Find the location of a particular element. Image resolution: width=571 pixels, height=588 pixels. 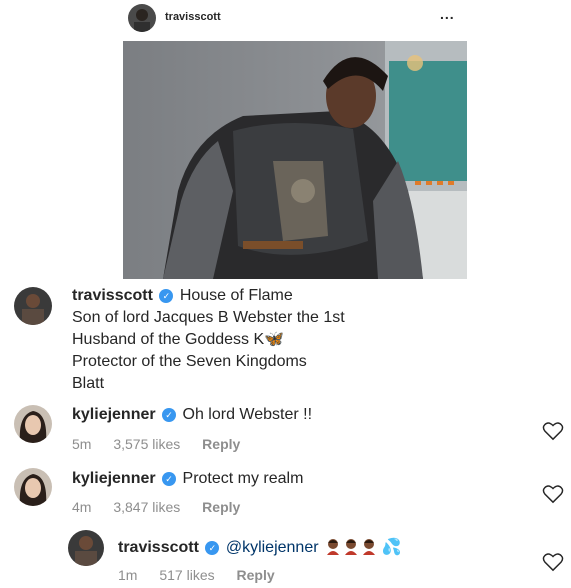

reply-meta: 1m 517 likes Reply is located at coordinates (205, 575).